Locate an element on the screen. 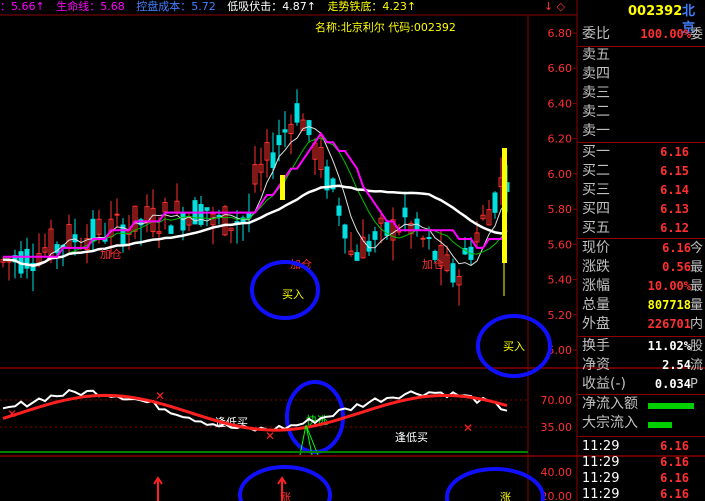 This screenshot has width=705, height=501. buy-row-2-label: 买二 is located at coordinates (596, 171).